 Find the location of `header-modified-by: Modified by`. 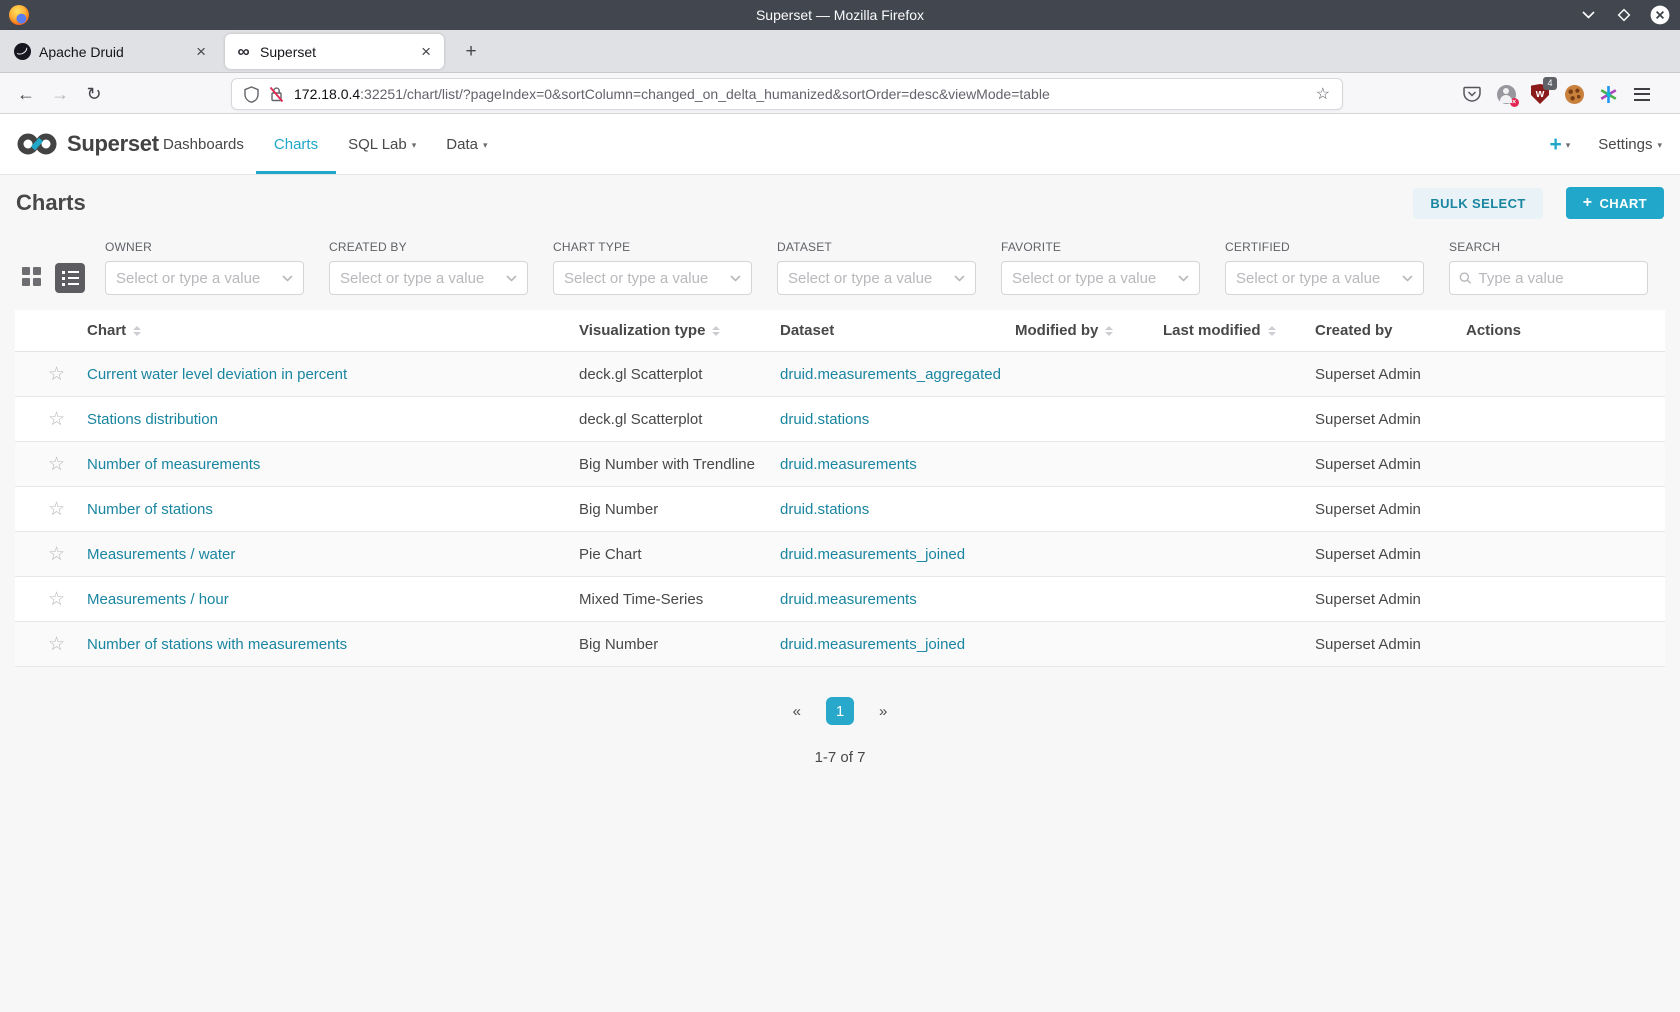

header-modified-by: Modified by is located at coordinates (1089, 330).